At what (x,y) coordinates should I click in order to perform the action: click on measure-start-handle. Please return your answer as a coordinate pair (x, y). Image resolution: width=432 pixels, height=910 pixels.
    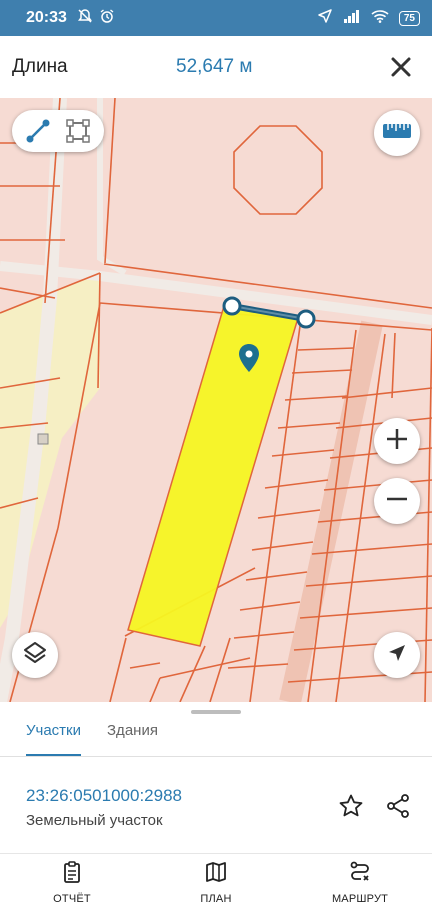
    Looking at the image, I should click on (232, 306).